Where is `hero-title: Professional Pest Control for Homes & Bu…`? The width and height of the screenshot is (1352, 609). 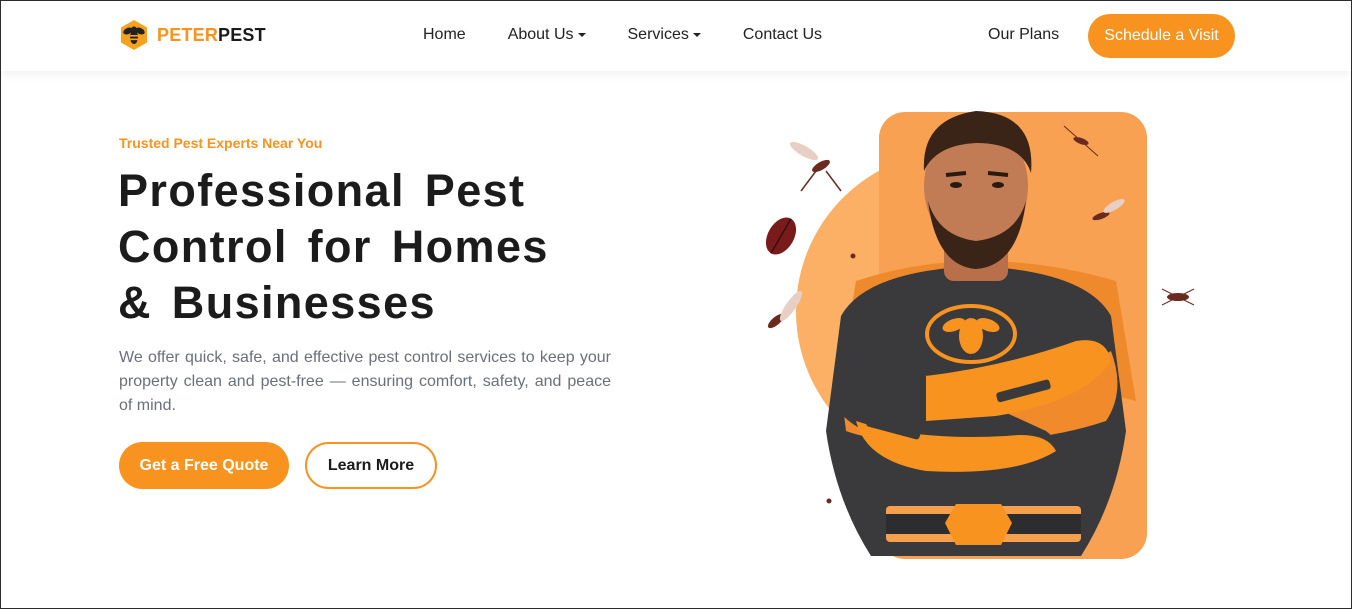 hero-title: Professional Pest Control for Homes & Bu… is located at coordinates (378, 247).